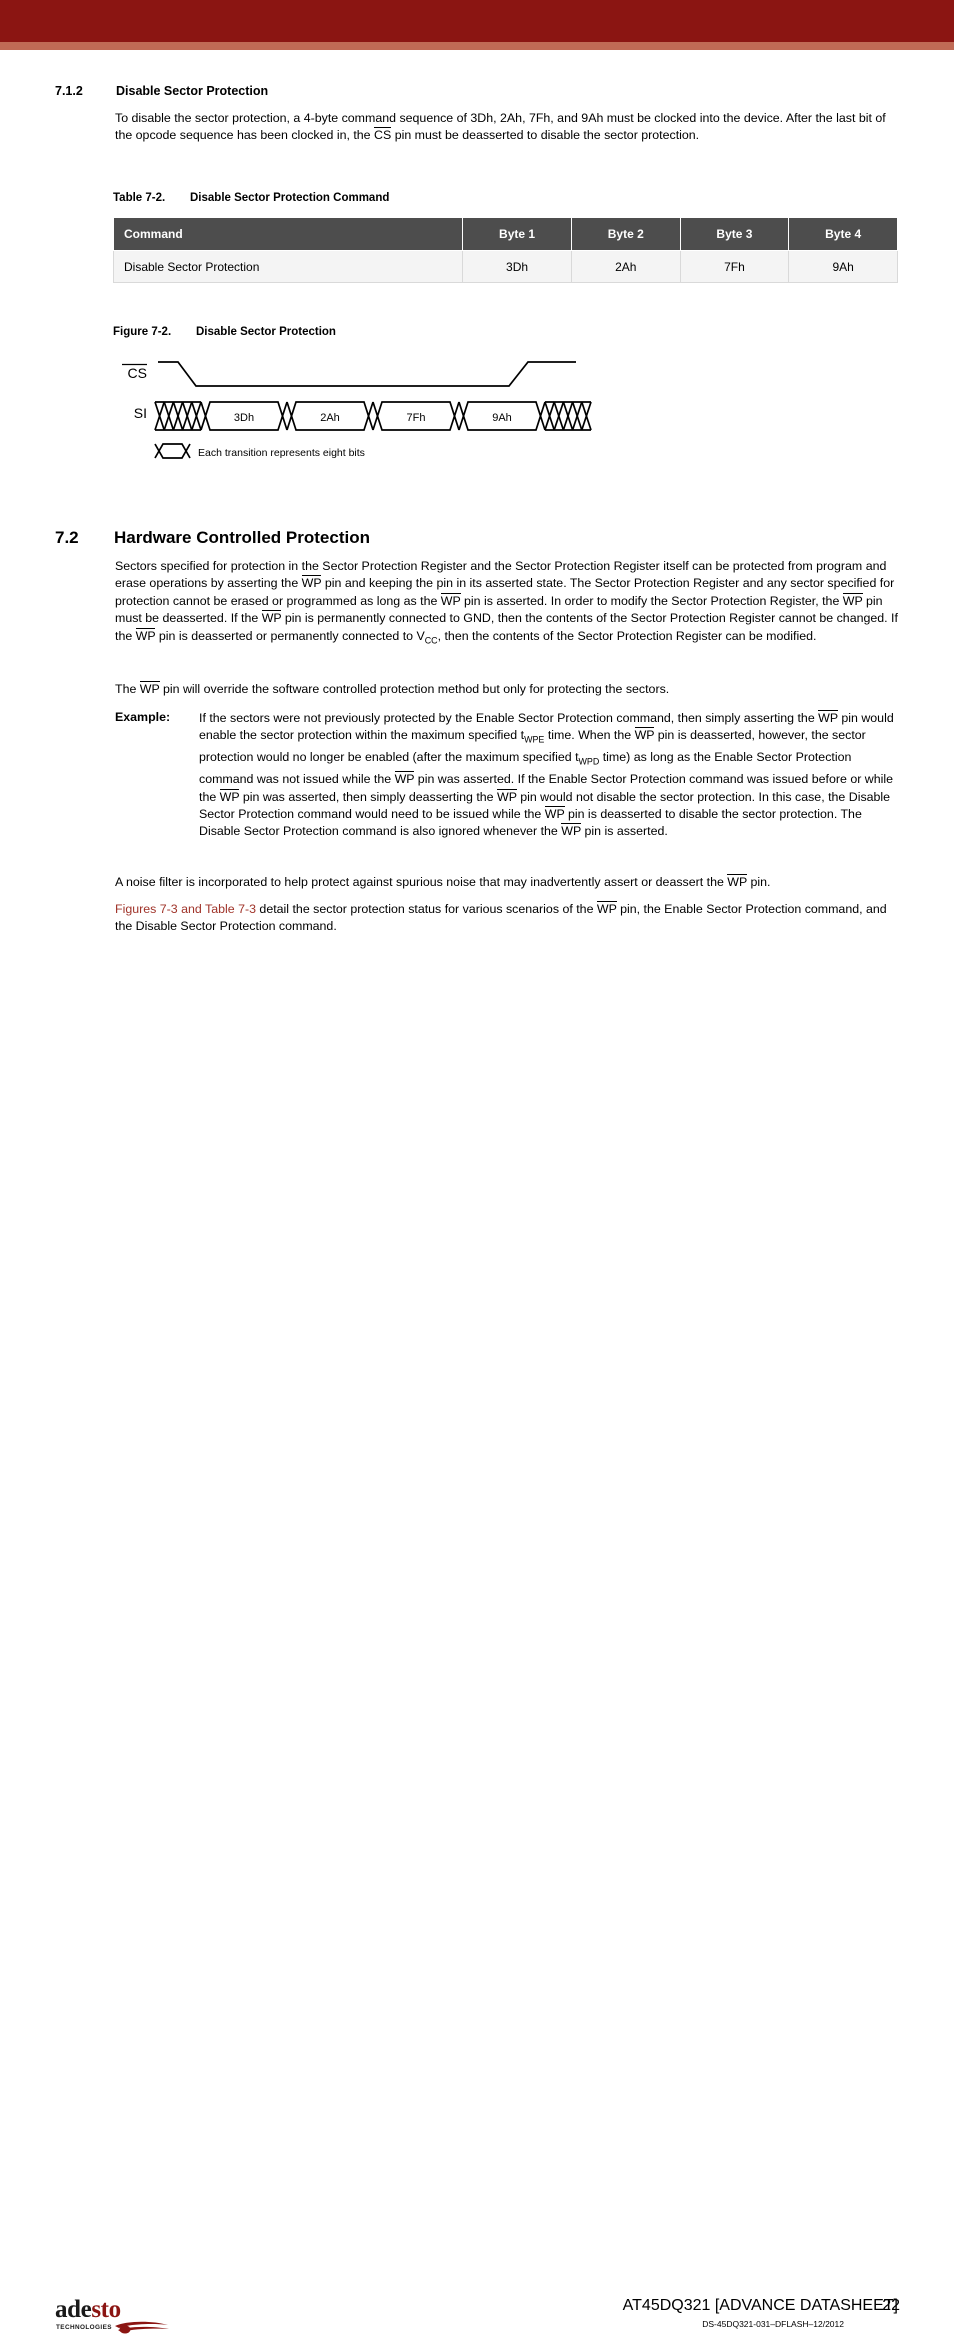  Describe the element at coordinates (431, 640) in the screenshot. I see `subscript-cc: CC` at that location.